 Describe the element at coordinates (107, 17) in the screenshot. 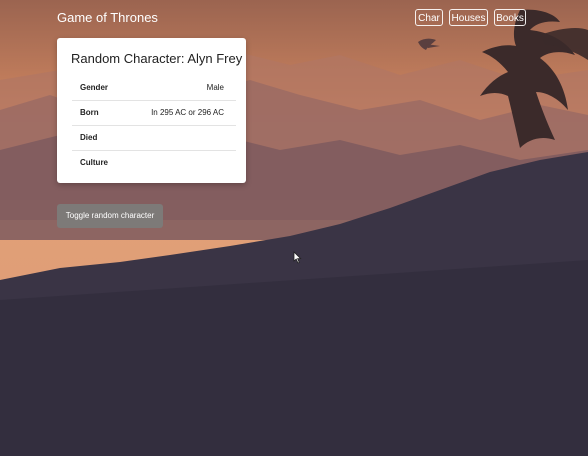

I see `app-title: Game of Thrones` at that location.